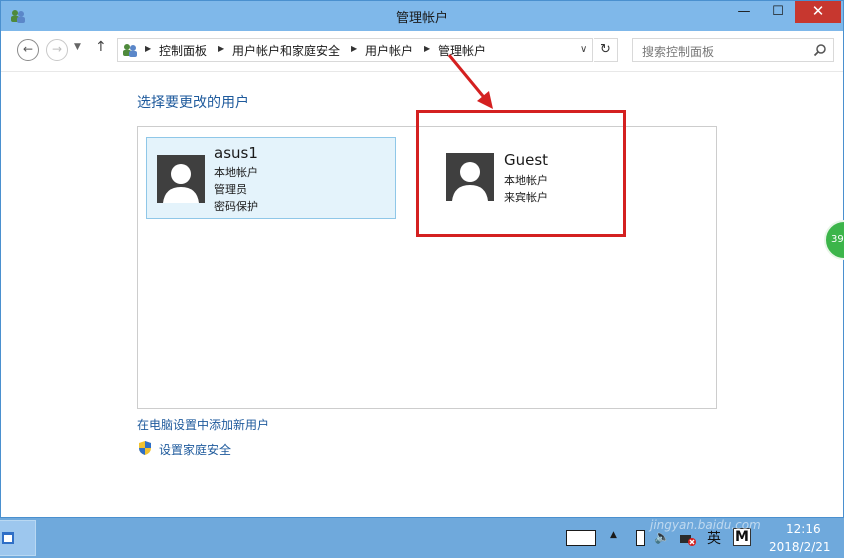 Image resolution: width=844 pixels, height=558 pixels. What do you see at coordinates (733, 50) in the screenshot?
I see `search-box: 搜索控制面板` at bounding box center [733, 50].